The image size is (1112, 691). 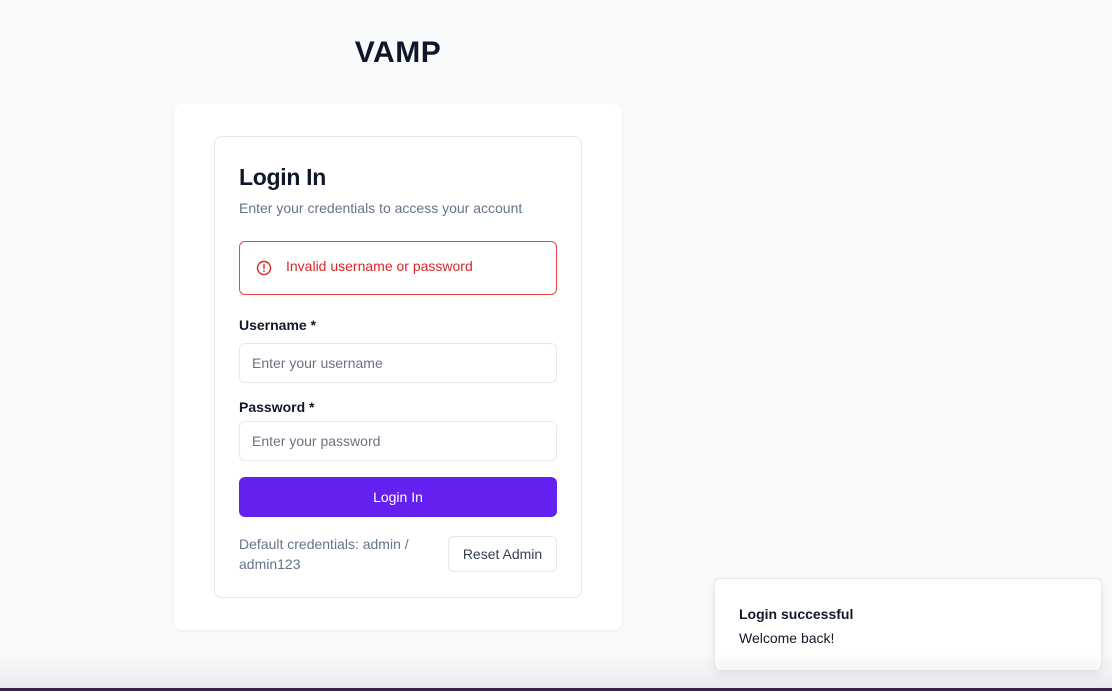 I want to click on username-input, so click(x=398, y=363).